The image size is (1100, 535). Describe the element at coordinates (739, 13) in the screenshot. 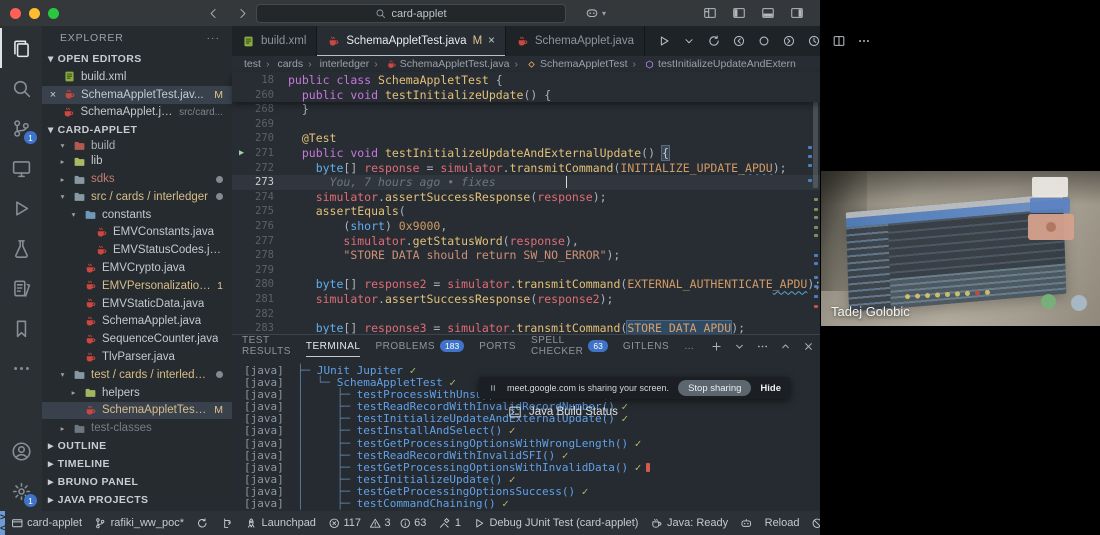

I see `panel-left-icon` at that location.